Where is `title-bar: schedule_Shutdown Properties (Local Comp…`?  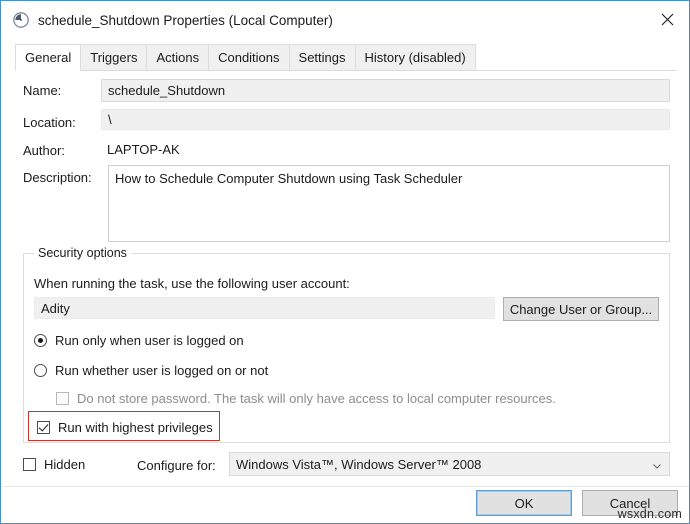
title-bar: schedule_Shutdown Properties (Local Comp… is located at coordinates (345, 20).